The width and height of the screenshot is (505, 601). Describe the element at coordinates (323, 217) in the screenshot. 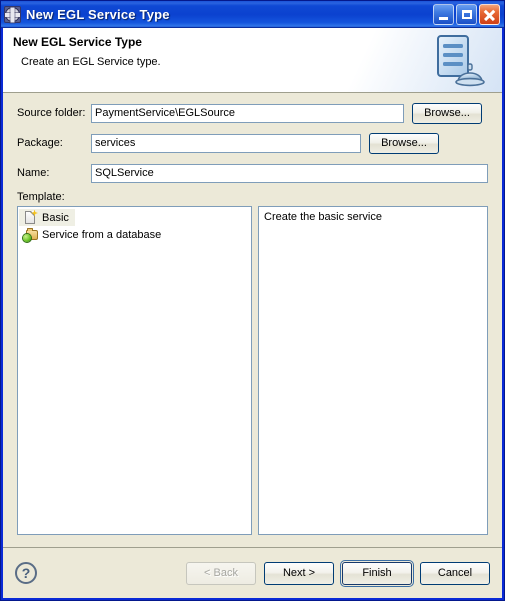

I see `template-description-text: Create the basic service` at that location.